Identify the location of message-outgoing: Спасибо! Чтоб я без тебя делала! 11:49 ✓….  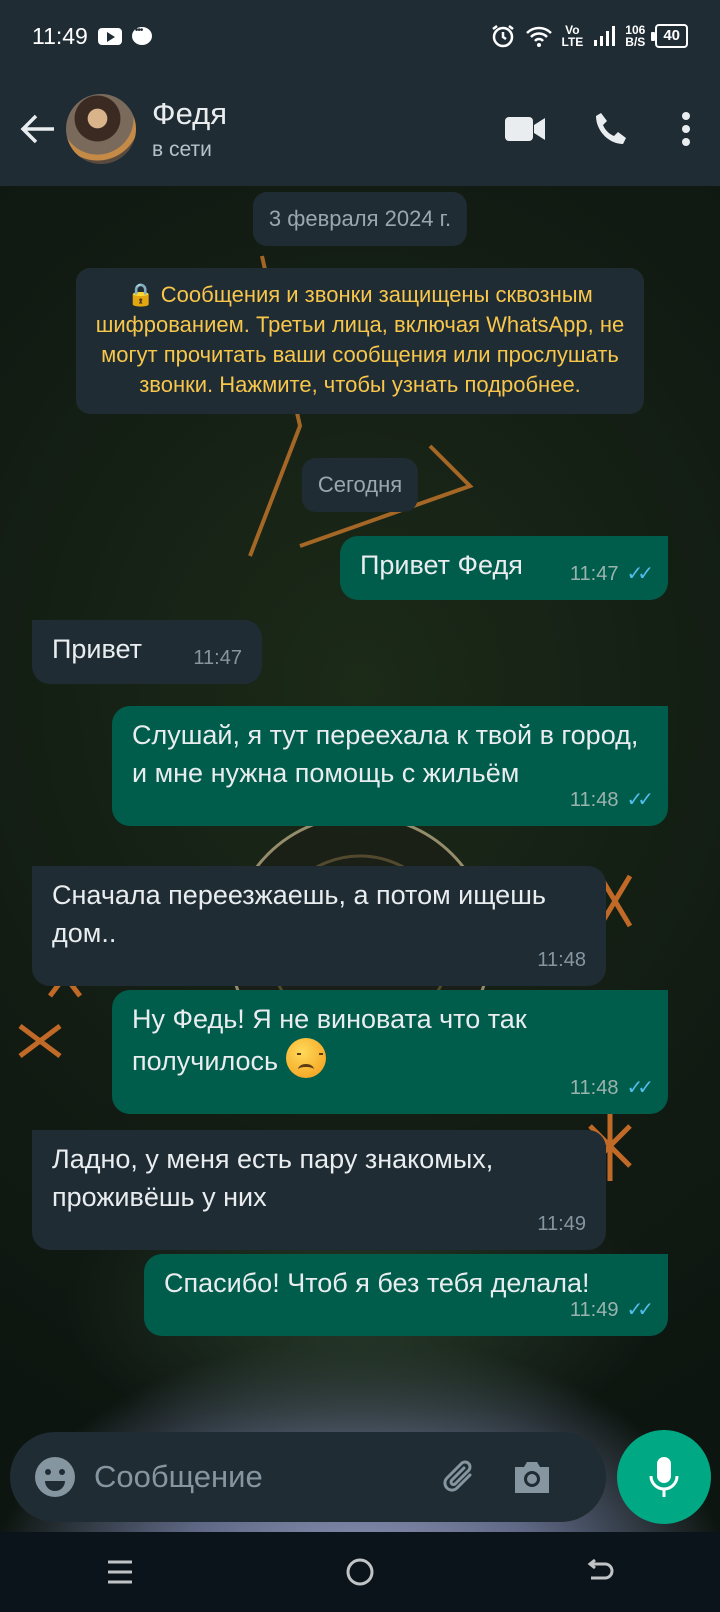
(406, 1295).